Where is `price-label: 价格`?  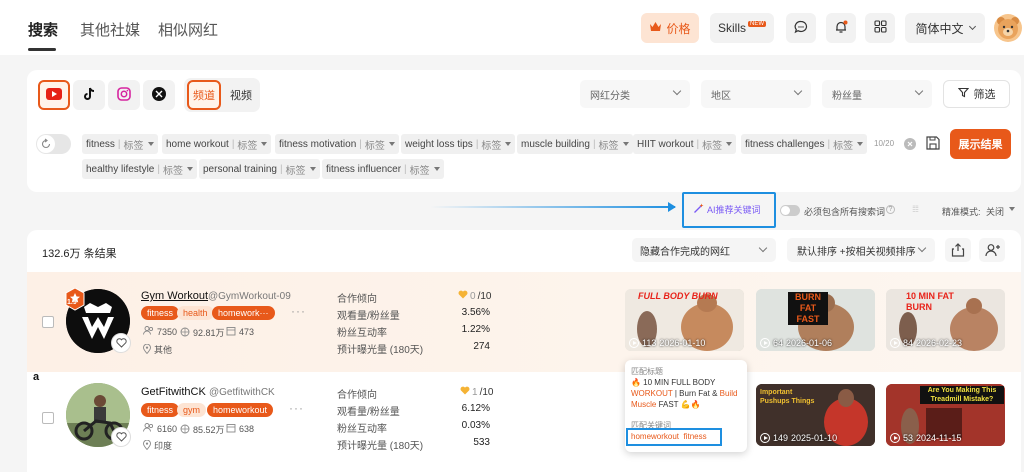
price-label: 价格 is located at coordinates (678, 28).